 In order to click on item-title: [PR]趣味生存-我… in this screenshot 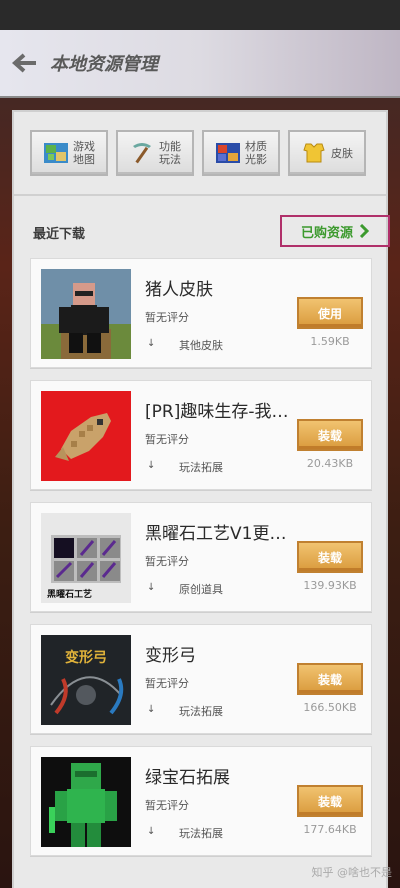, I will do `click(217, 412)`.